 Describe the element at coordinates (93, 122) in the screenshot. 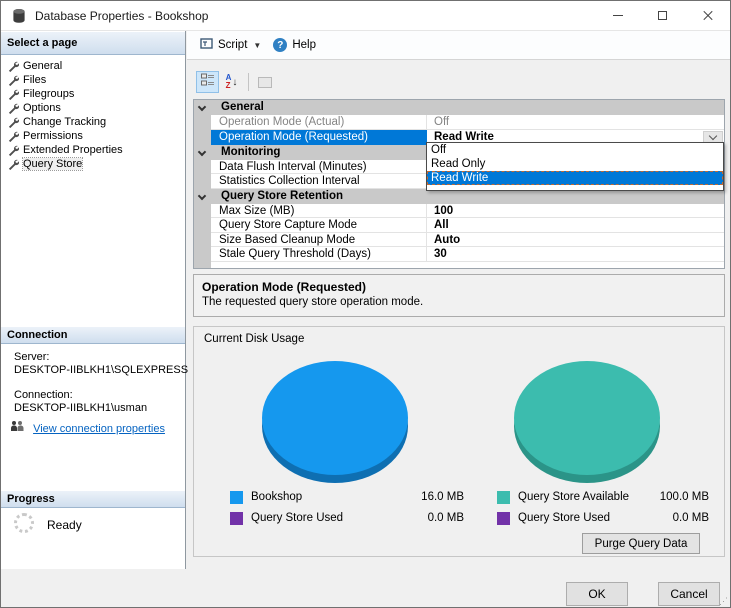

I see `sidebar-item-change-tracking: Change Tracking` at that location.